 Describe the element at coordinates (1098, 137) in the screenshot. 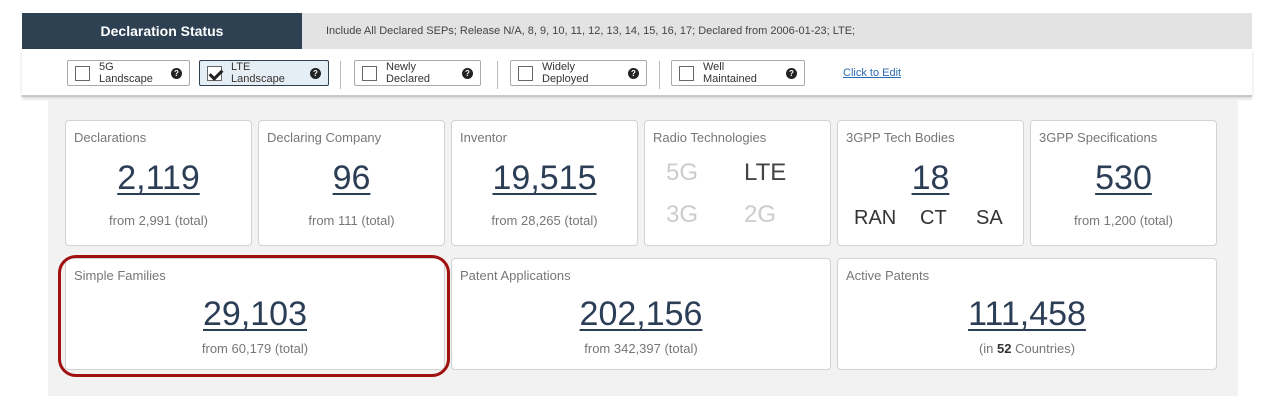

I see `card-title: 3GPP Specifications` at that location.